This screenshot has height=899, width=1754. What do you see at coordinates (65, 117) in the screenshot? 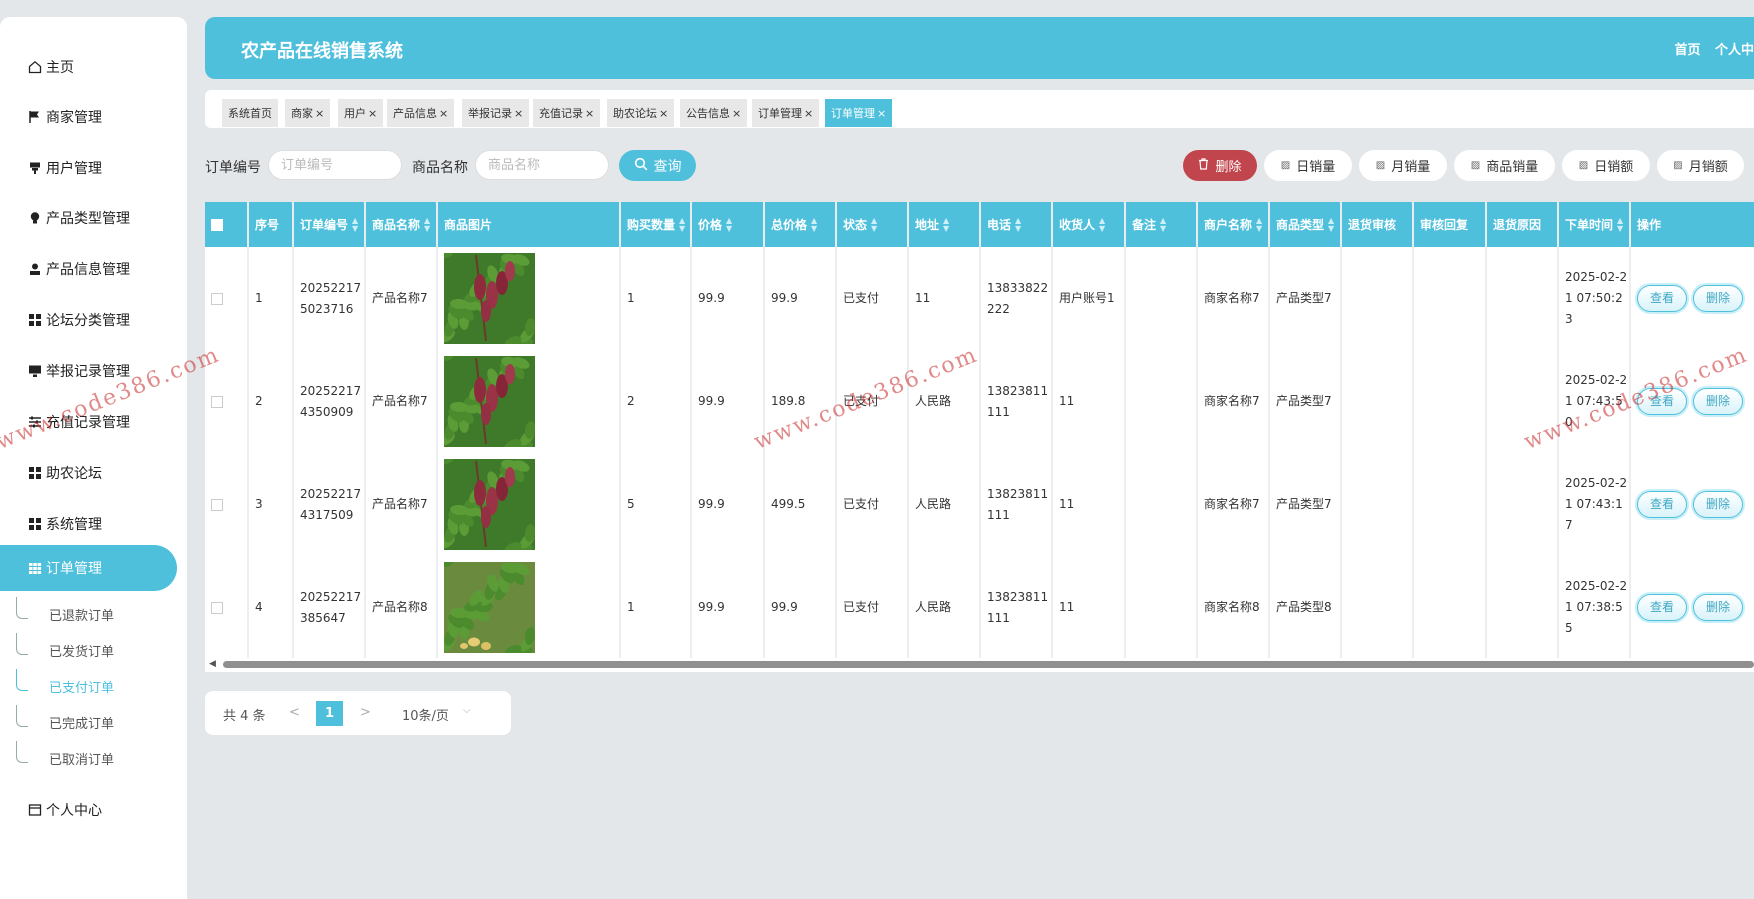
I see `sidebar-item-merchant: 商家管理` at bounding box center [65, 117].